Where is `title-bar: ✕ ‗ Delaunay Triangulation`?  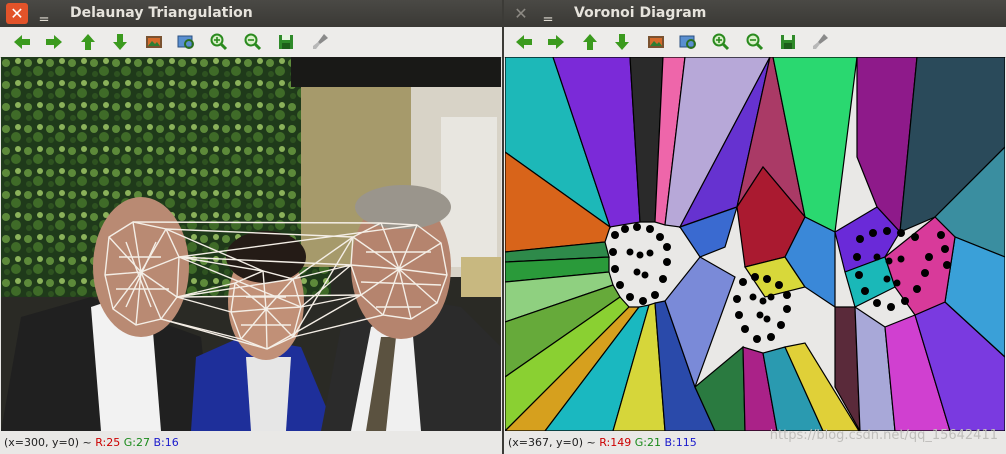
title-bar: ✕ ‗ Delaunay Triangulation is located at coordinates (251, 13).